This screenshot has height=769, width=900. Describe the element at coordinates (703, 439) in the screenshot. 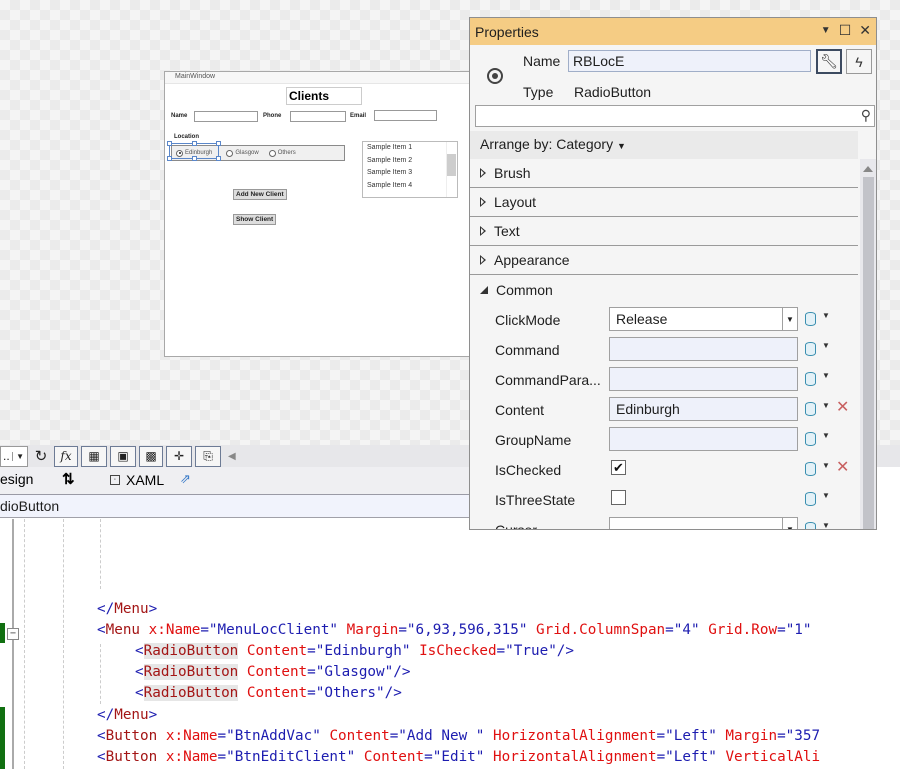

I see `groupname-input` at that location.